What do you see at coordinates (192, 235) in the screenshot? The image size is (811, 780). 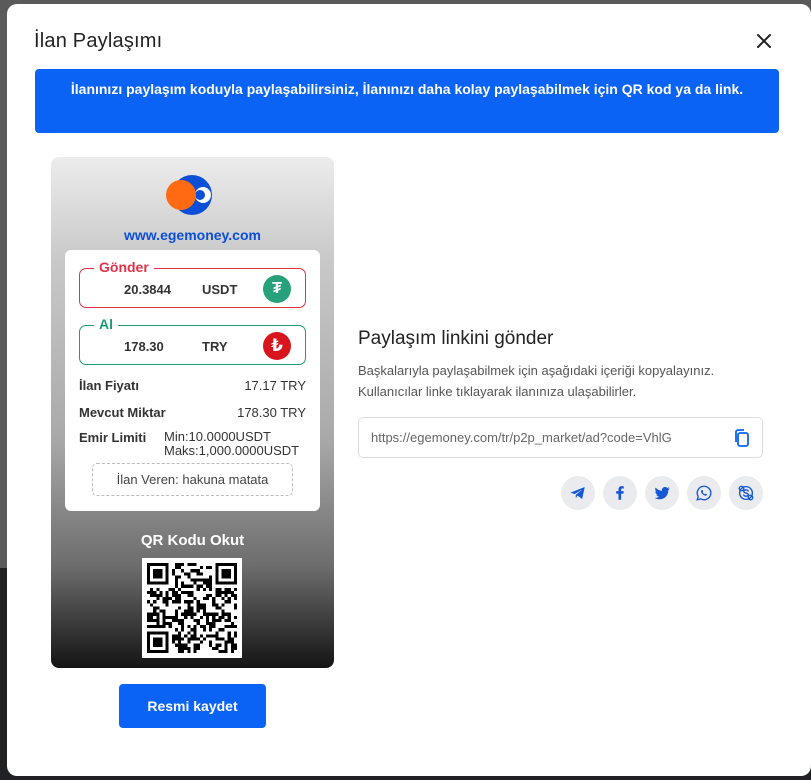 I see `site-url: www.egemoney.com` at bounding box center [192, 235].